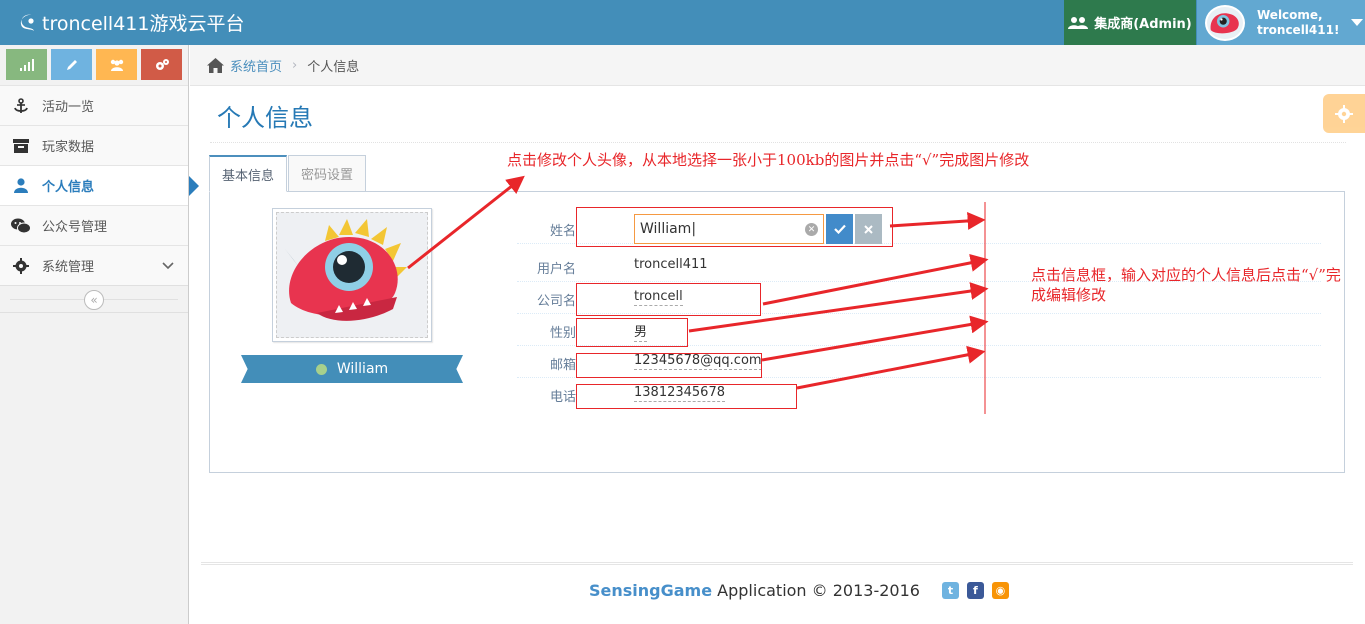 The image size is (1365, 624). Describe the element at coordinates (321, 369) in the screenshot. I see `online-status-icon` at that location.